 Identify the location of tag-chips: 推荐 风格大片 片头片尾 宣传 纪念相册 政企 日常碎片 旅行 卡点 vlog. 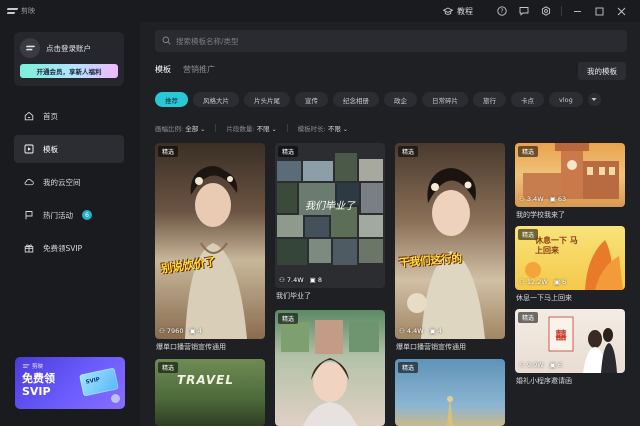
(397, 99).